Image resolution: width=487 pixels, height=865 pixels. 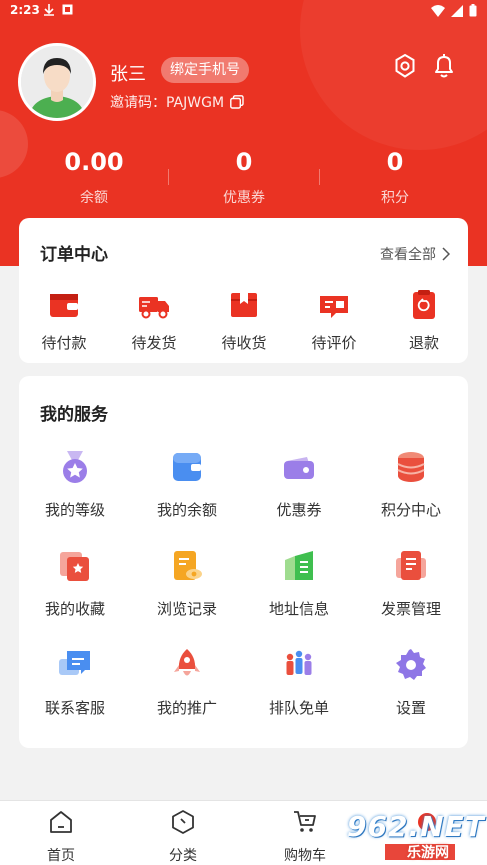 I want to click on order-pending-review: 待评价, so click(x=334, y=320).